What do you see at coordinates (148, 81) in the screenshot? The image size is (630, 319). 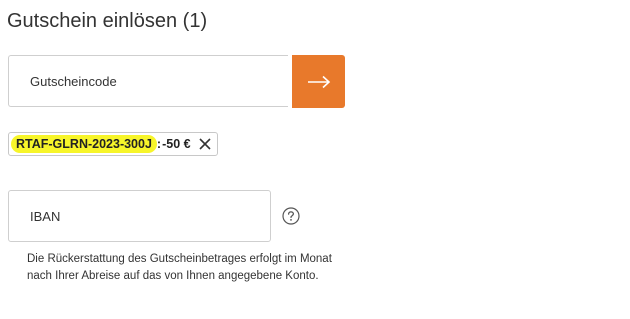 I see `voucher-code-input` at bounding box center [148, 81].